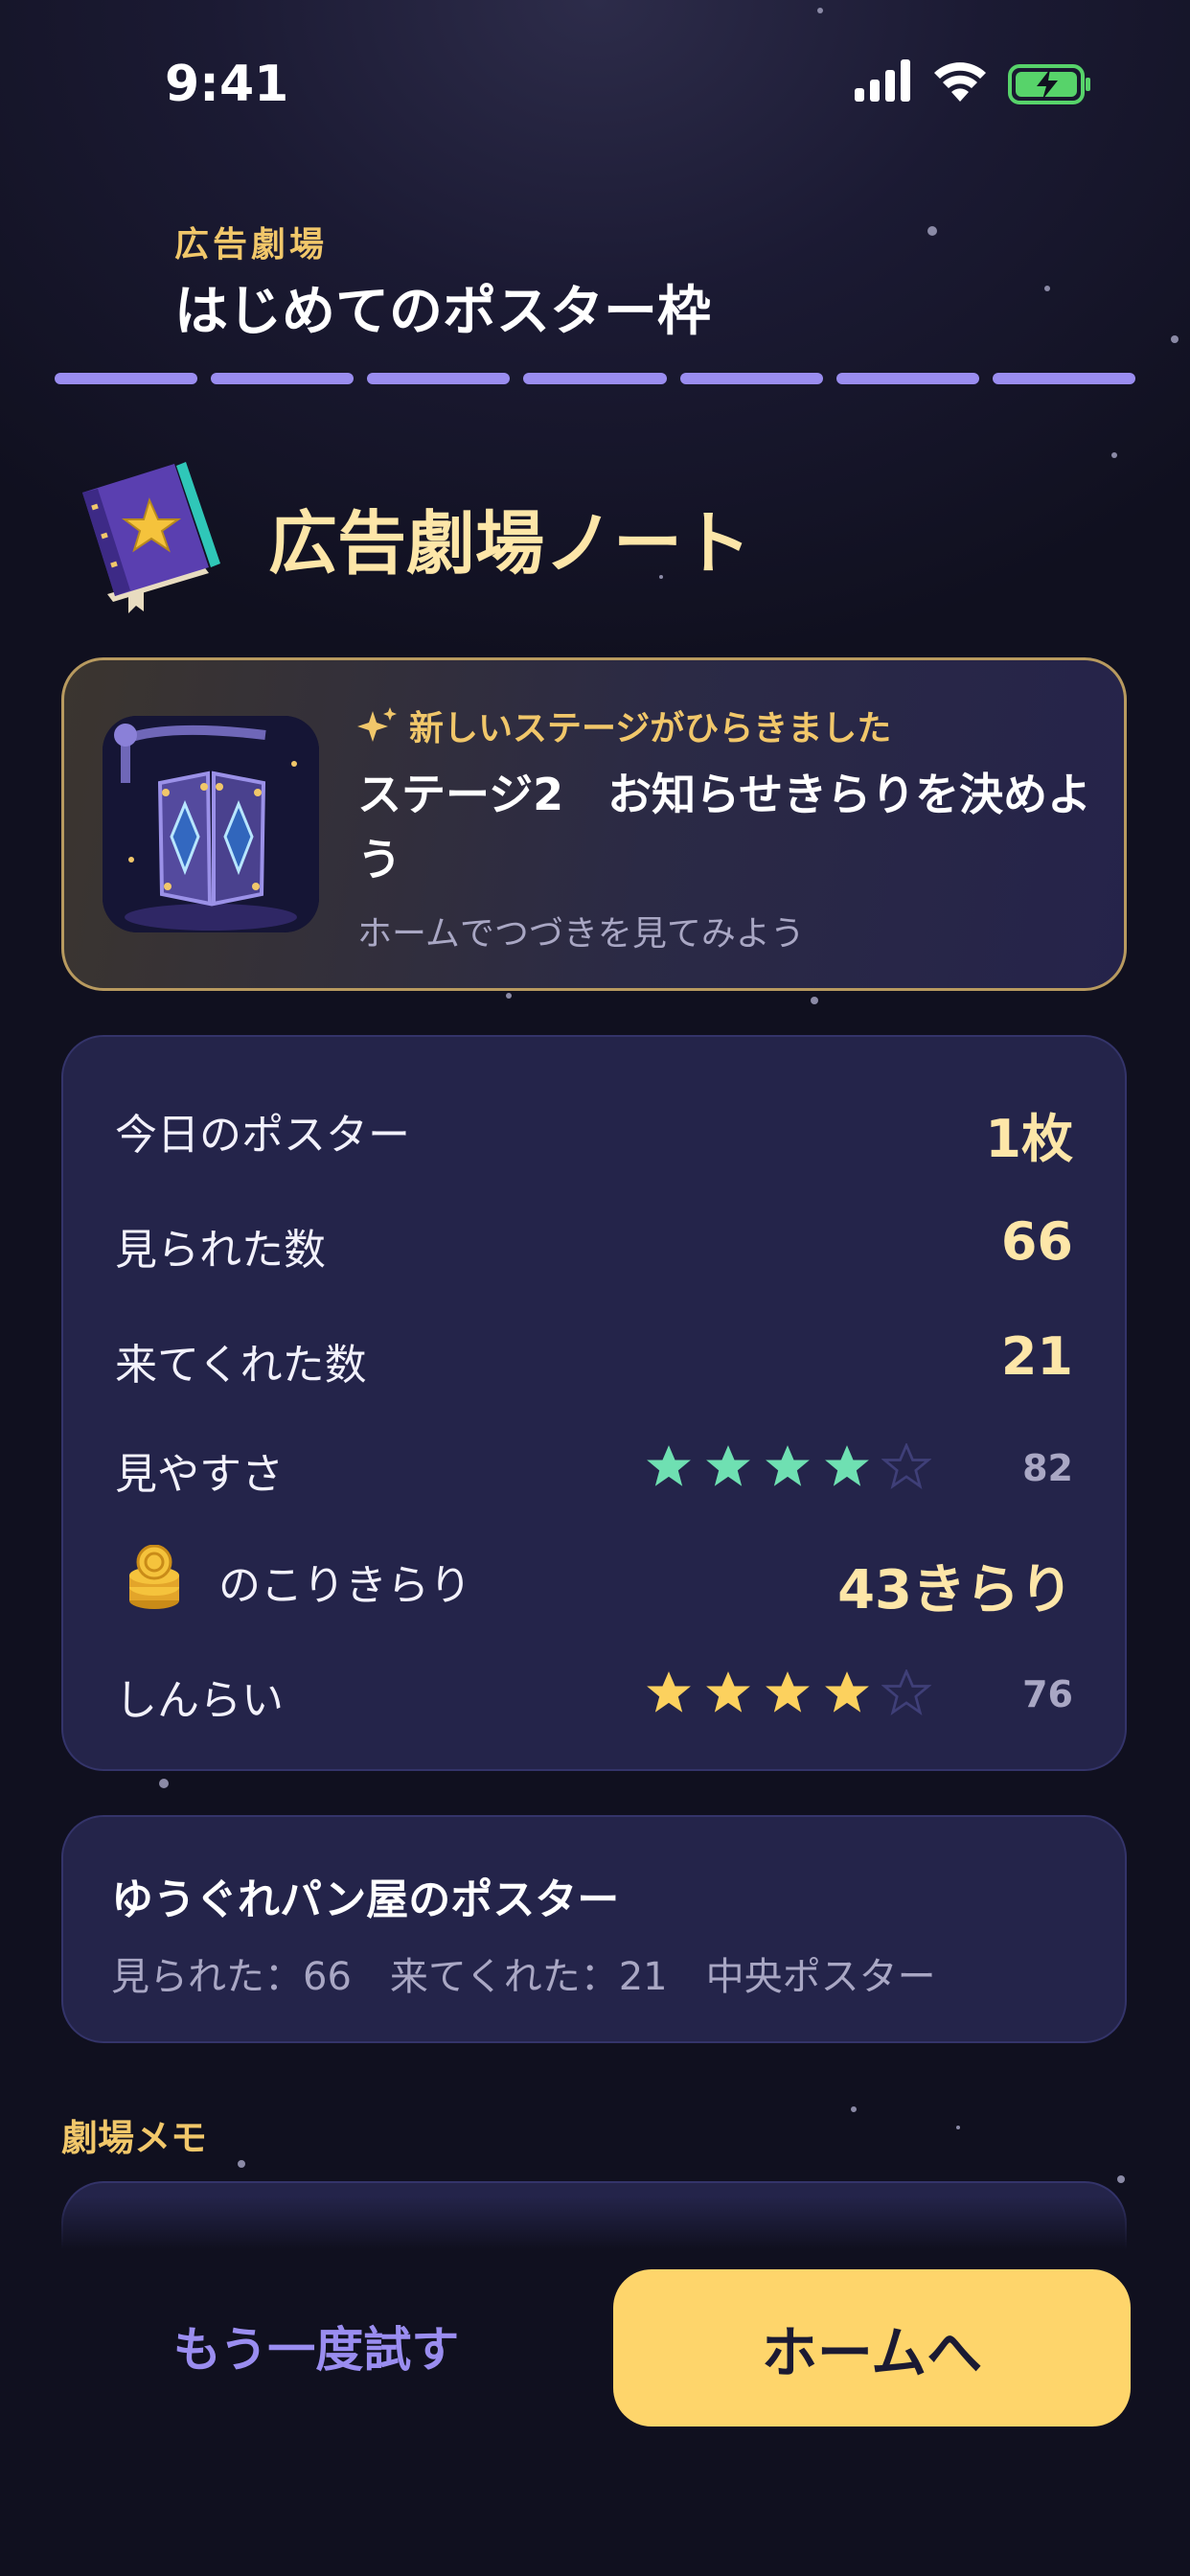  I want to click on retry-button: もう一度試す, so click(316, 2346).